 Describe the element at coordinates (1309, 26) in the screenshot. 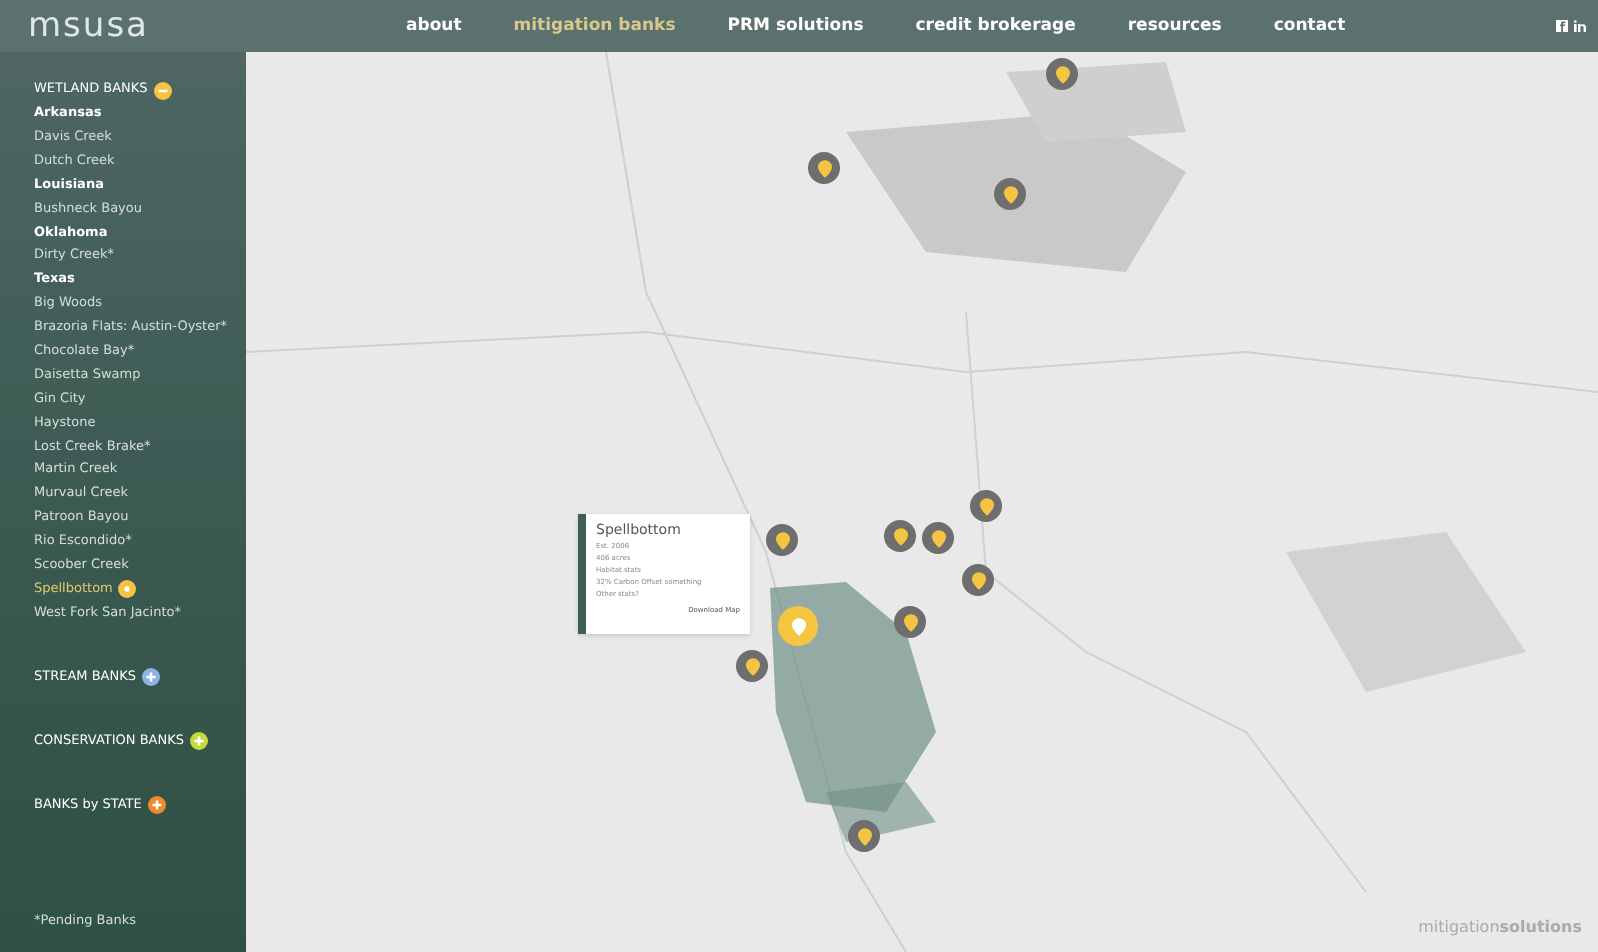

I see `nav-link: contact` at that location.